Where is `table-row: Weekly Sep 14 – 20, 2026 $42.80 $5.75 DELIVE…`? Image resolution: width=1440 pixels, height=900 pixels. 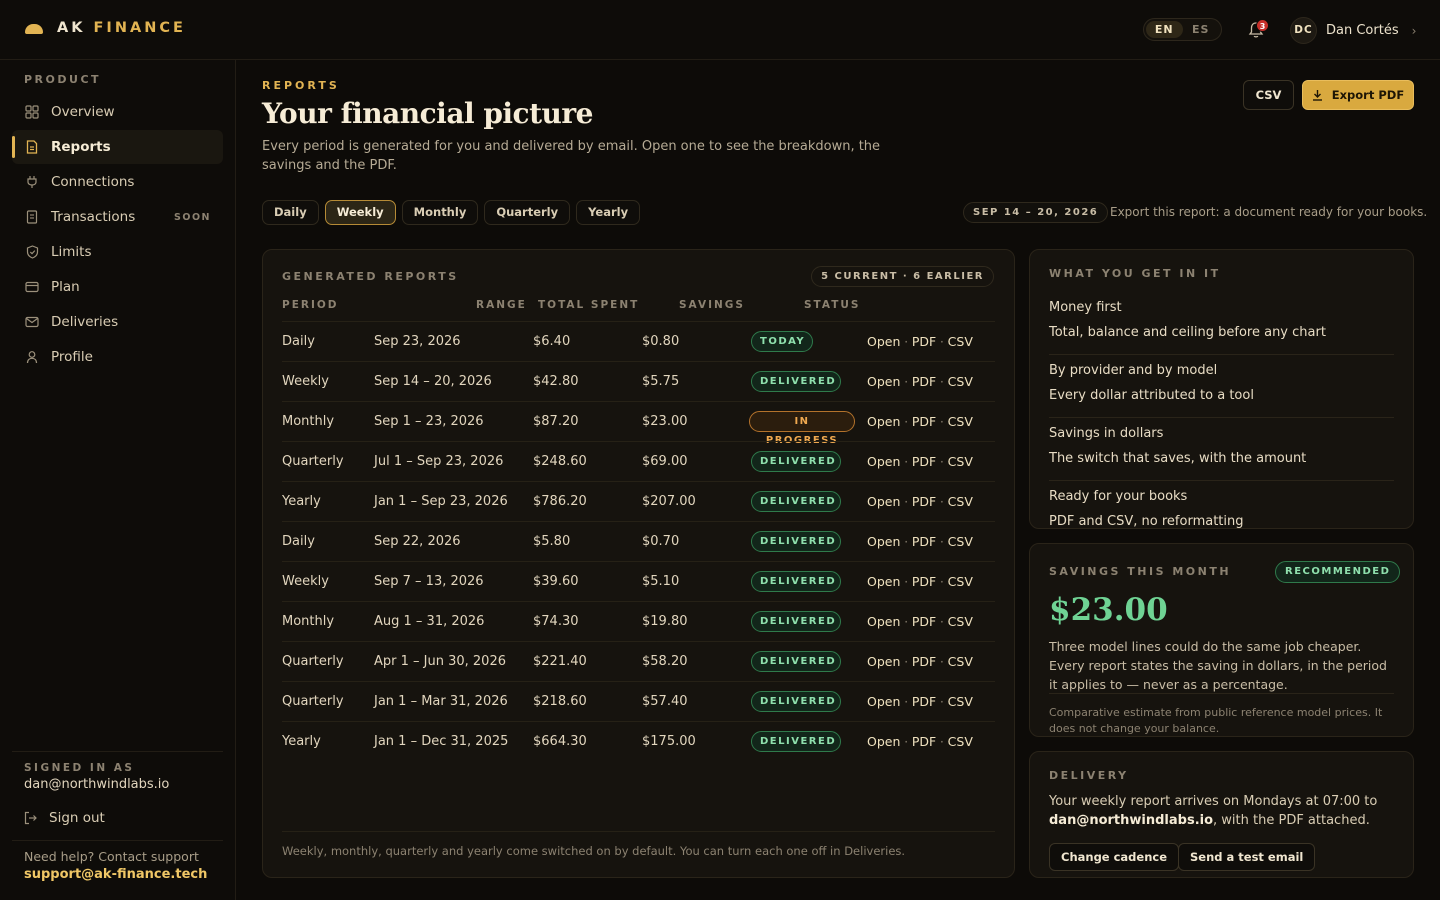 table-row: Weekly Sep 14 – 20, 2026 $42.80 $5.75 DELIVE… is located at coordinates (638, 381).